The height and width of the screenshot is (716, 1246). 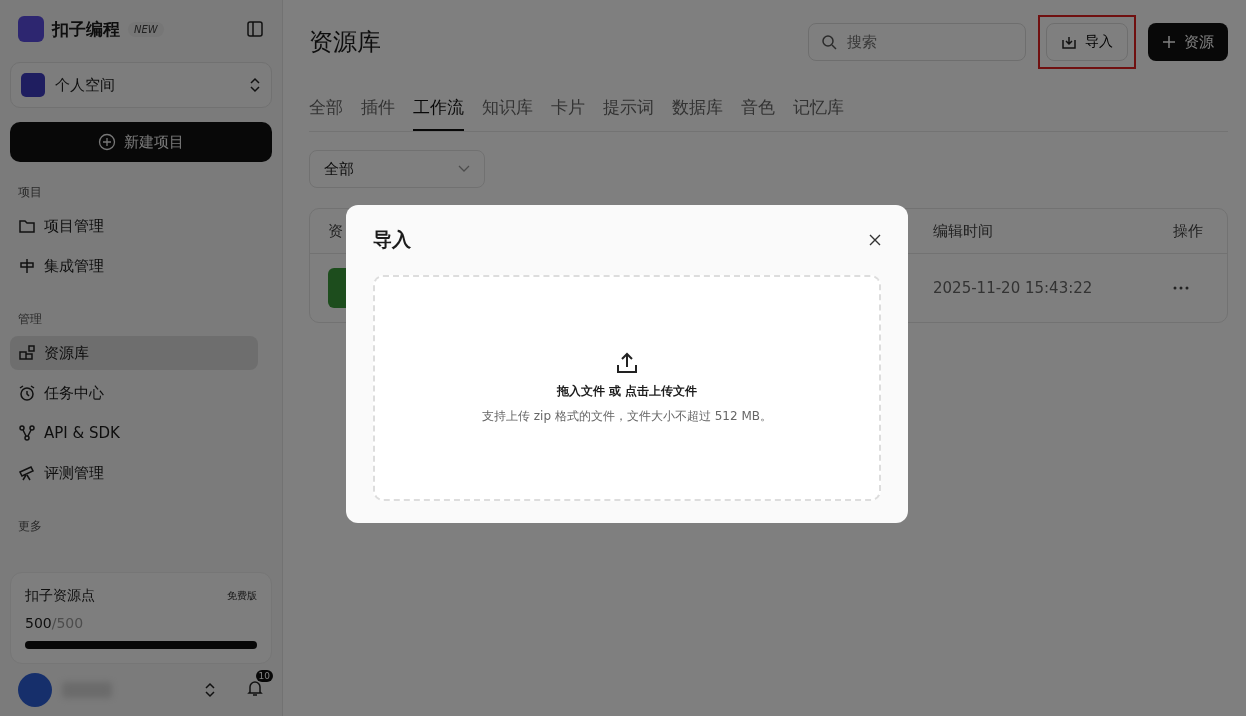 I want to click on folder-icon, so click(x=27, y=226).